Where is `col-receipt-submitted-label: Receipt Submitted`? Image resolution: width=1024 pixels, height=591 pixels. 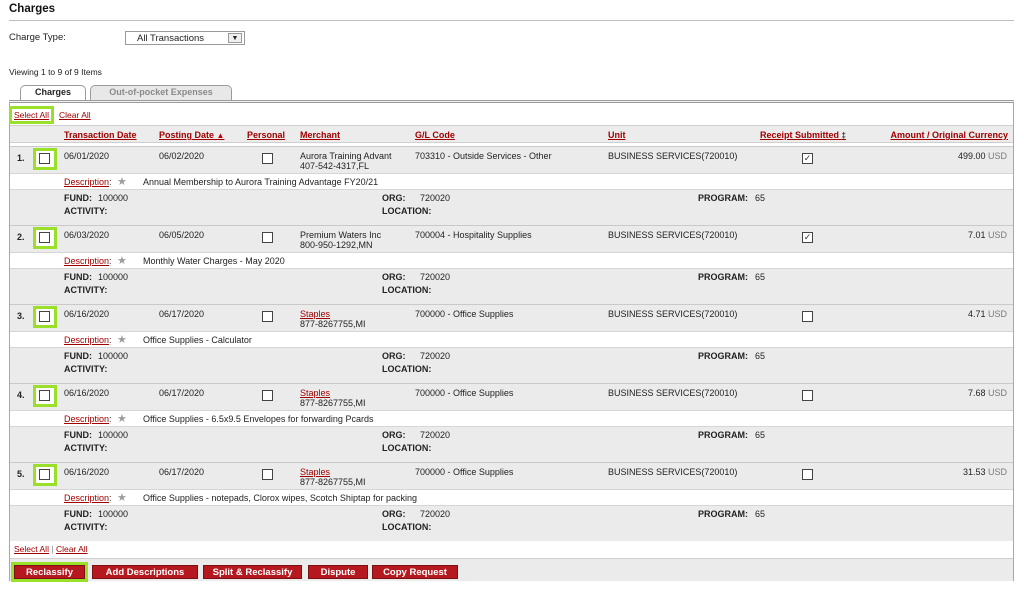 col-receipt-submitted-label: Receipt Submitted is located at coordinates (799, 135).